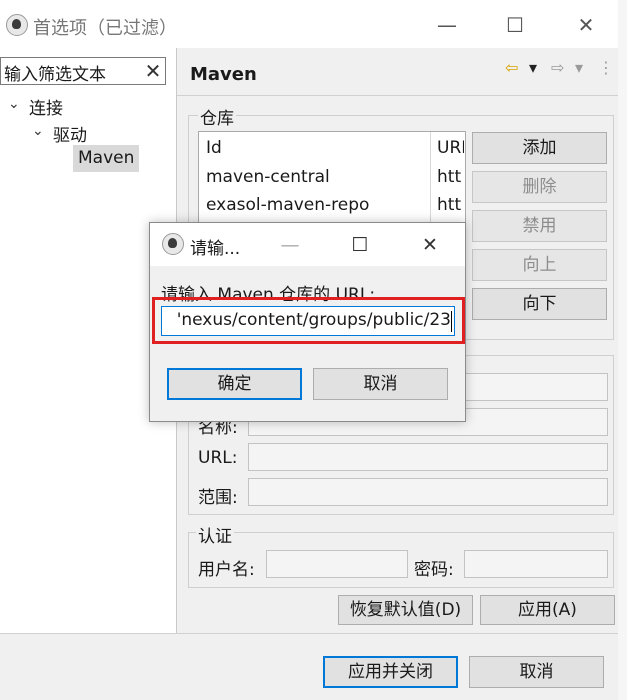 This screenshot has height=700, width=627. I want to click on close-button: ✕, so click(586, 25).